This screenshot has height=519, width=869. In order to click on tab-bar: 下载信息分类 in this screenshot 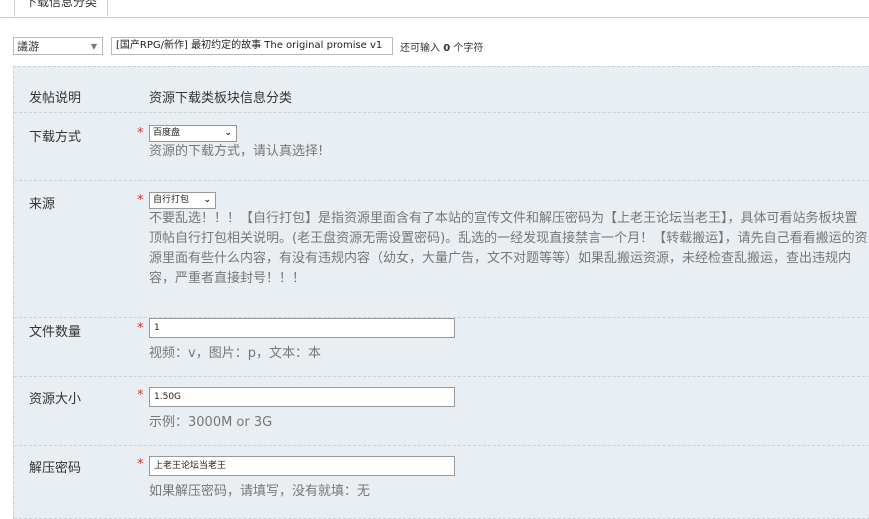, I will do `click(434, 9)`.